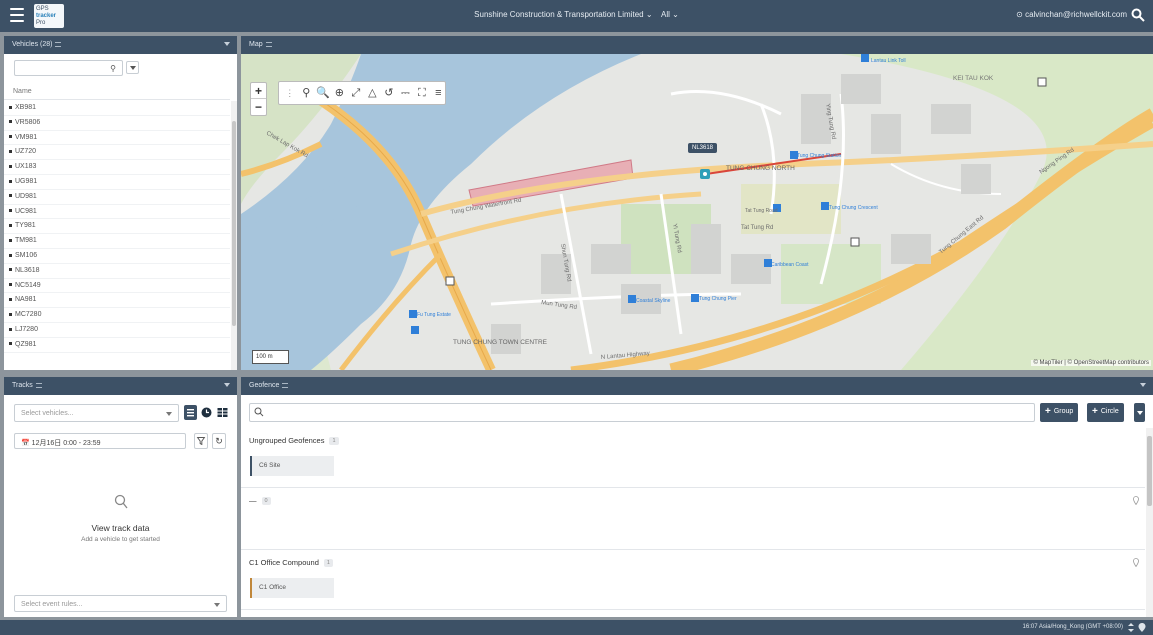 The height and width of the screenshot is (635, 1153). What do you see at coordinates (121, 501) in the screenshot?
I see `empty-search-icon` at bounding box center [121, 501].